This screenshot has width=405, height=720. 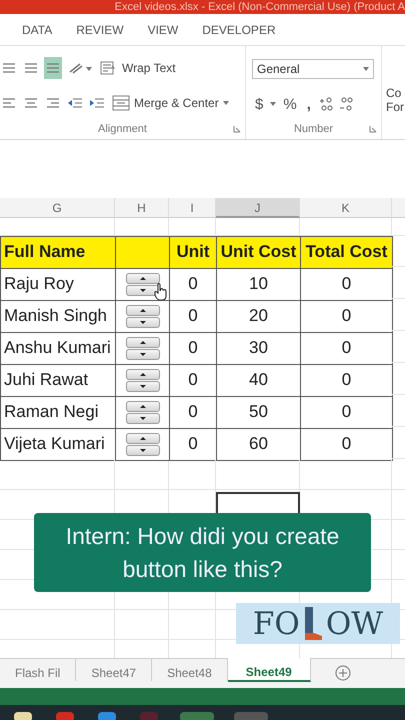 I want to click on column-header: H, so click(x=142, y=208).